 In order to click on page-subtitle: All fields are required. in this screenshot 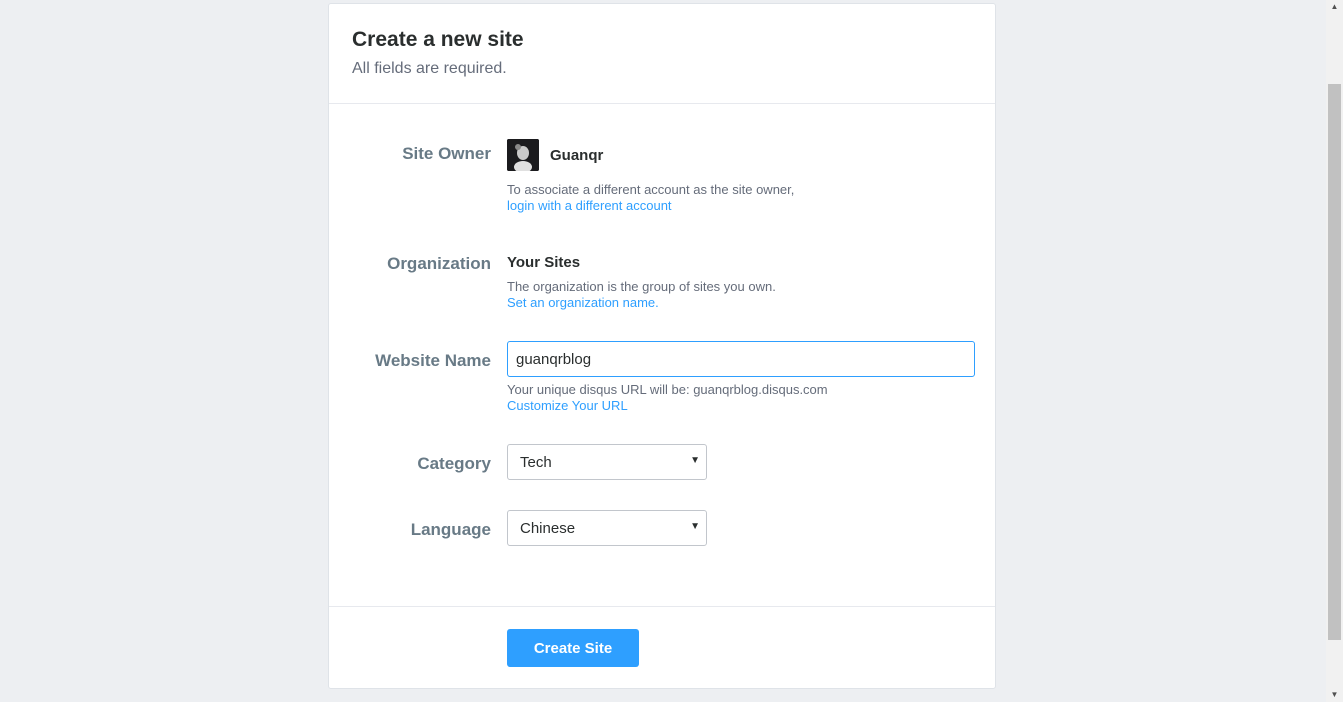, I will do `click(429, 68)`.